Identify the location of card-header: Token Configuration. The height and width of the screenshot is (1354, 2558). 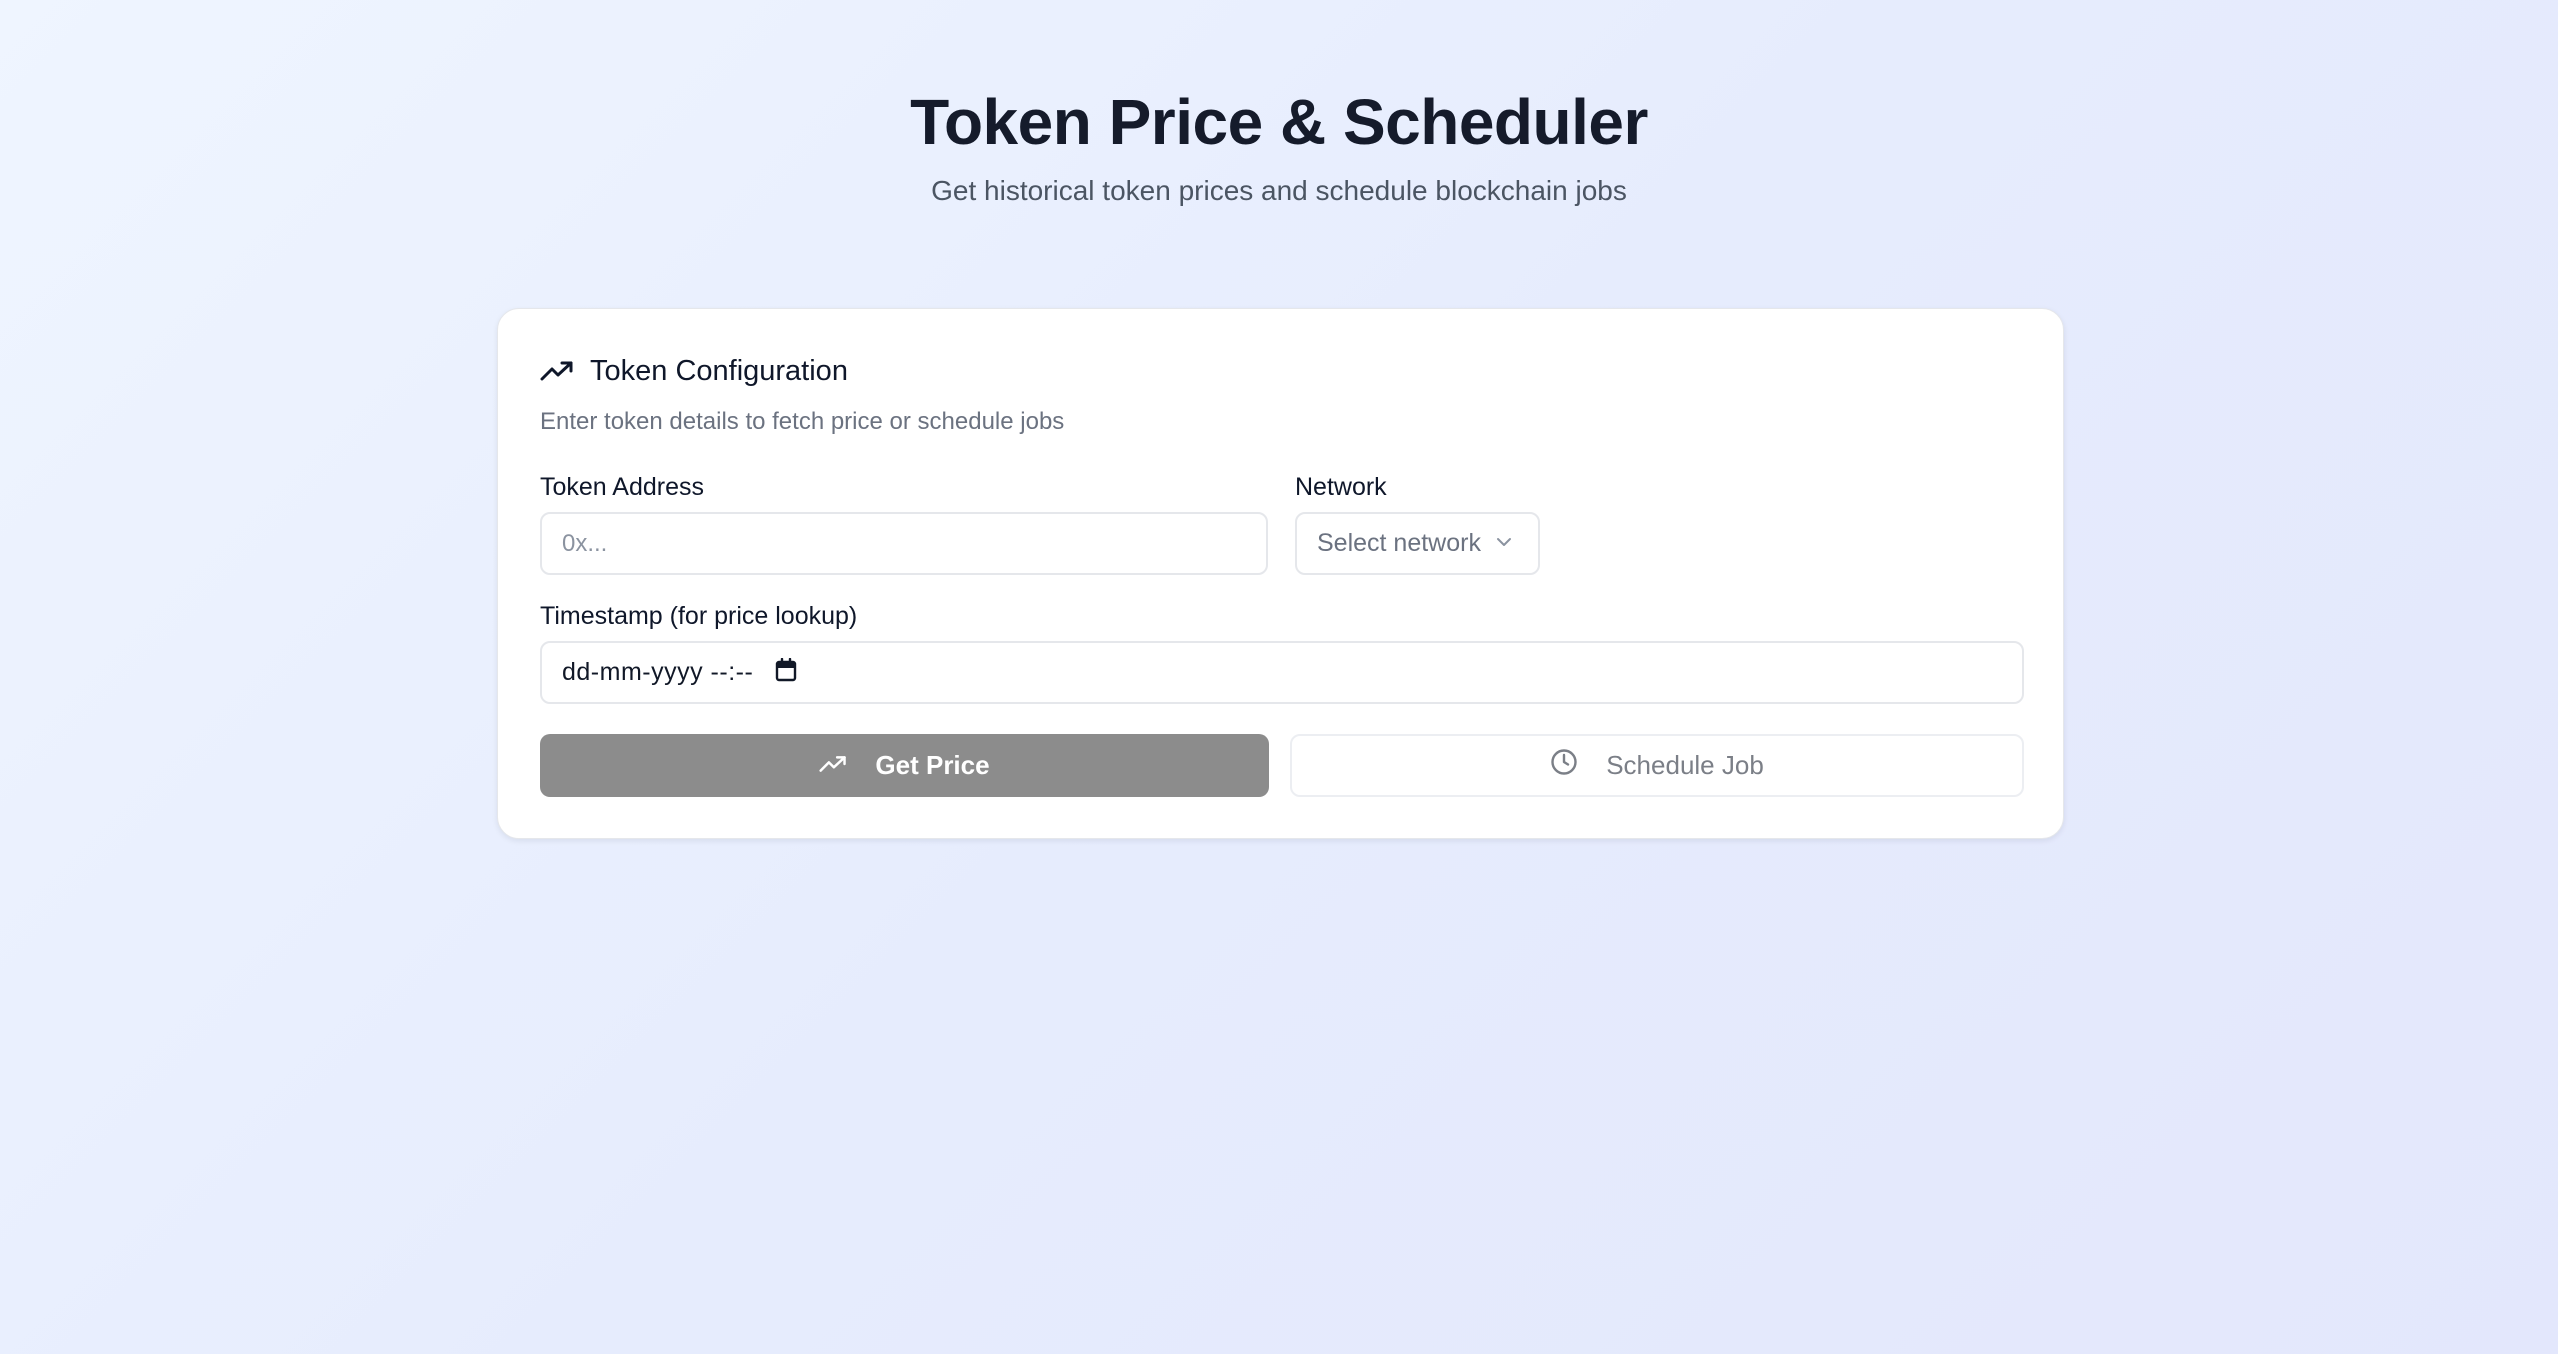
(694, 371).